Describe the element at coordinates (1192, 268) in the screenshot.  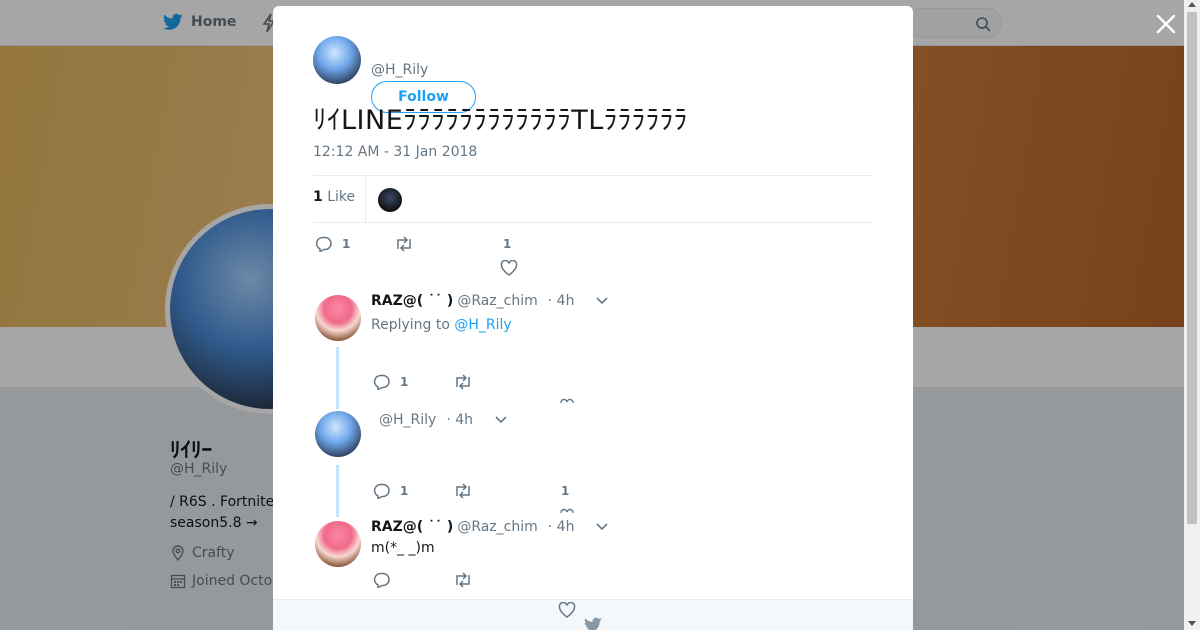
I see `scrollbar-thumb` at that location.